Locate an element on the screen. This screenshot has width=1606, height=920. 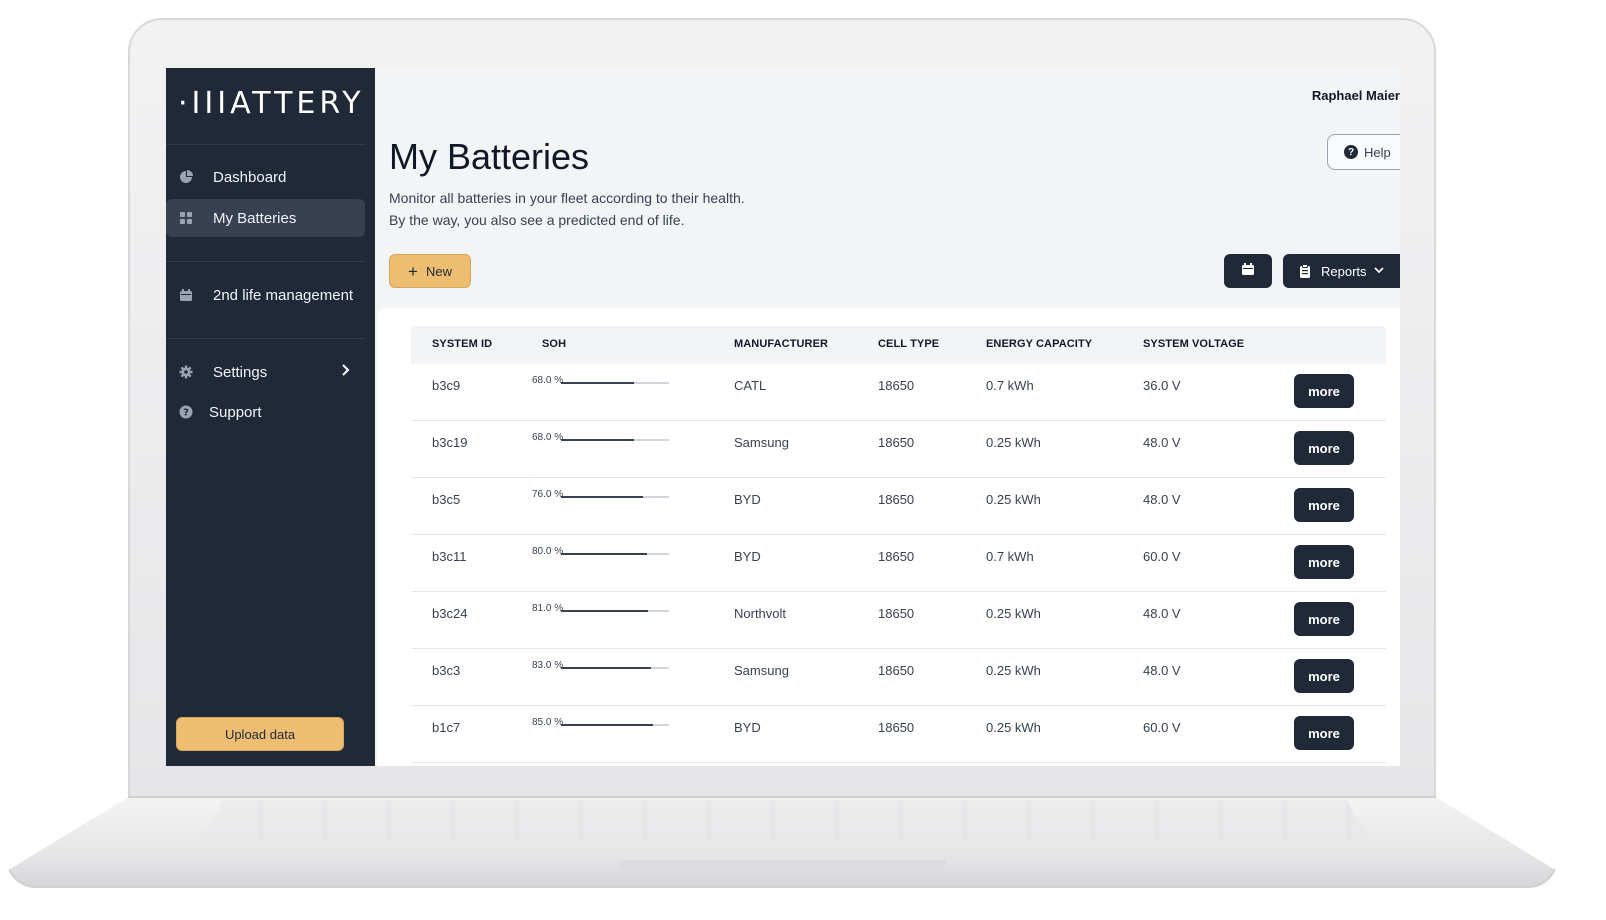
sidebar-item-my-batteries: My Batteries is located at coordinates (265, 218).